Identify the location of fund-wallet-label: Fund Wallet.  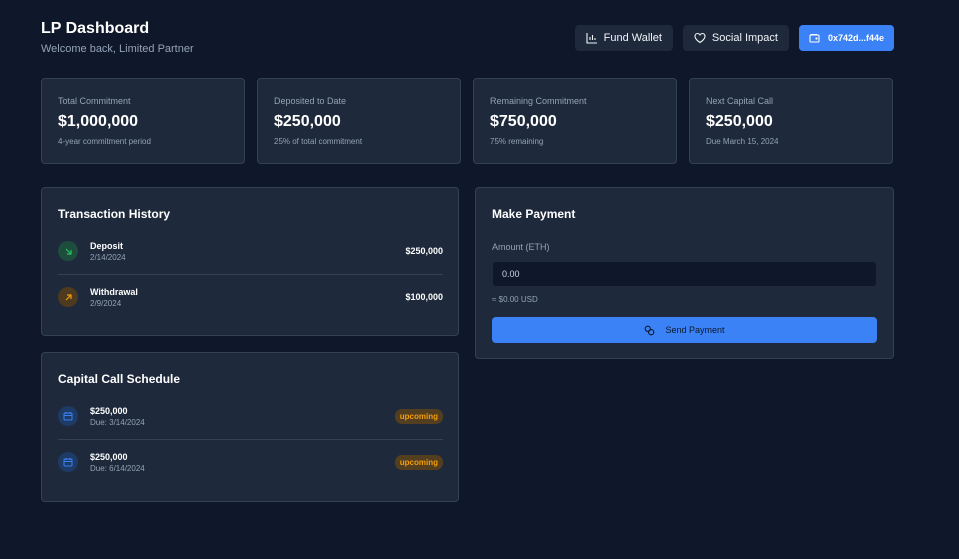
(632, 38).